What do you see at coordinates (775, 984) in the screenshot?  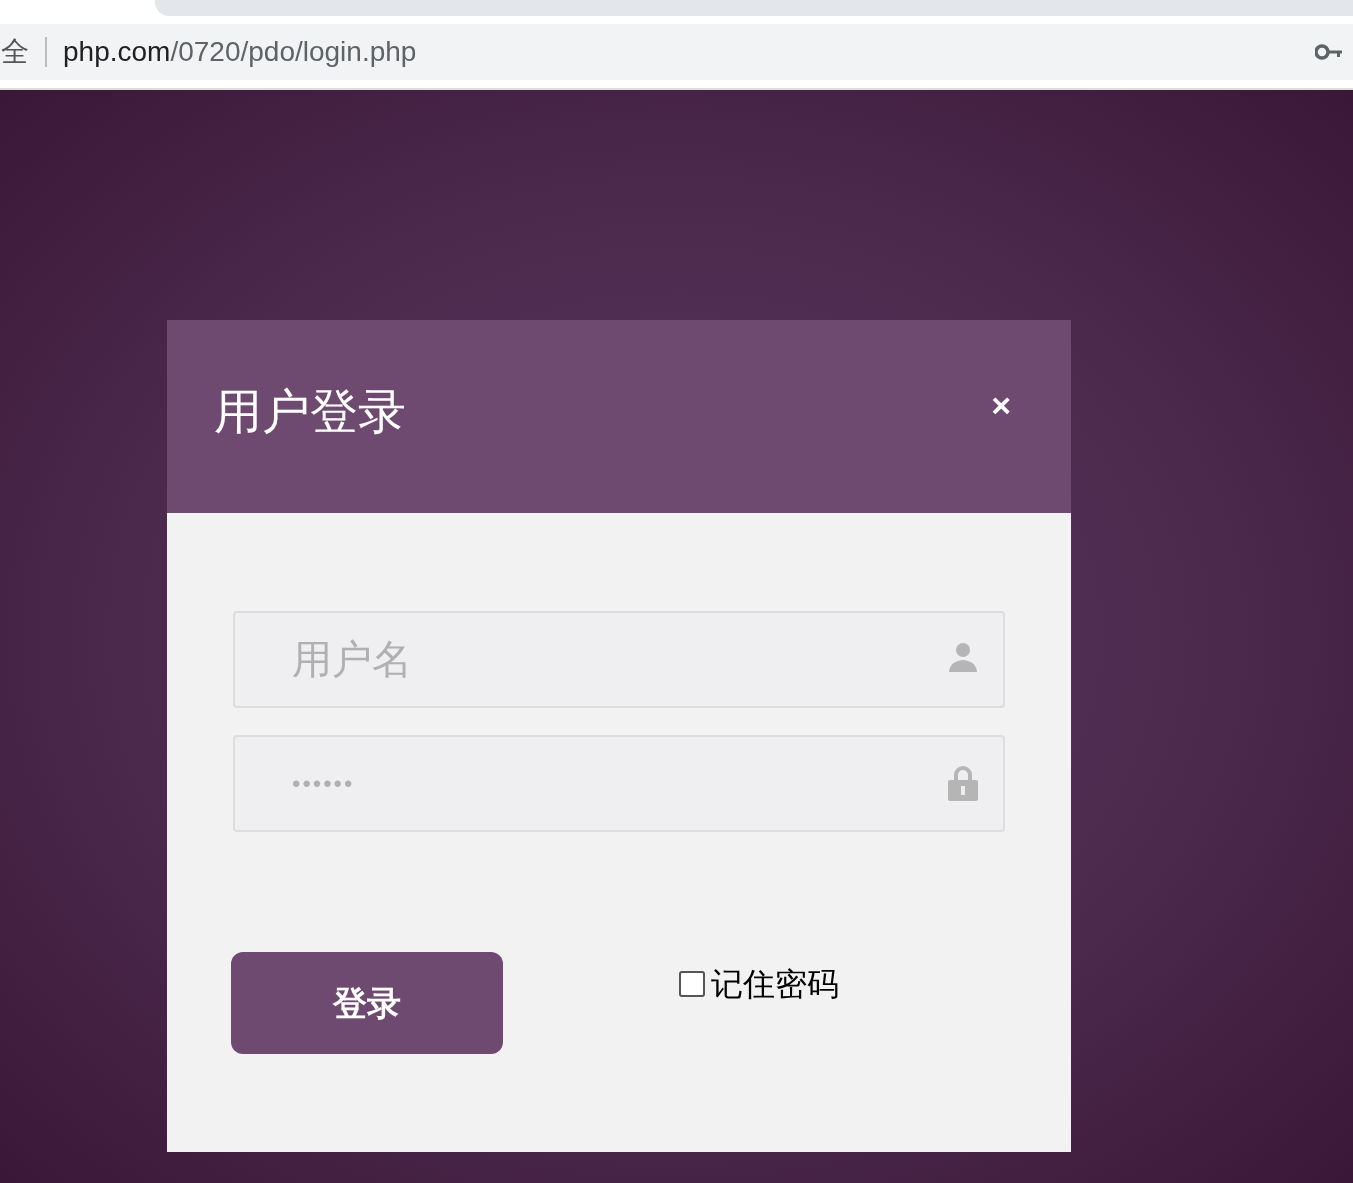 I see `remember-label: 记住密码` at bounding box center [775, 984].